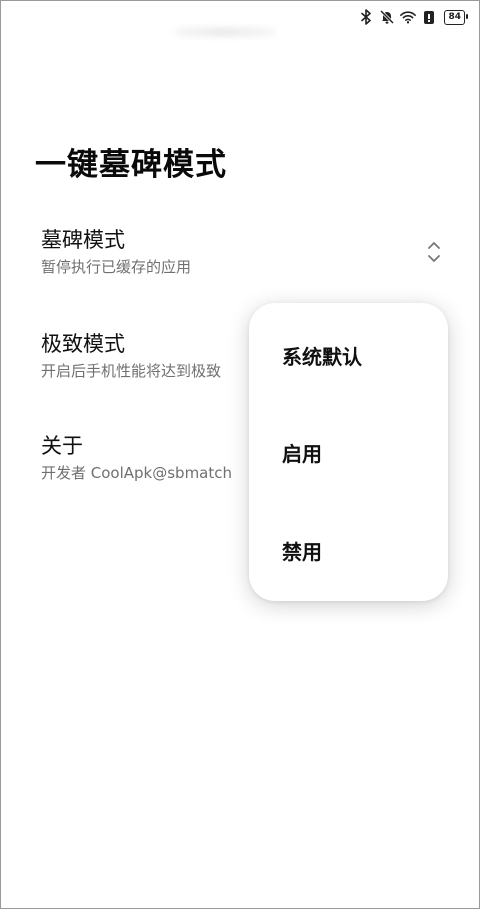 This screenshot has width=480, height=909. What do you see at coordinates (434, 252) in the screenshot?
I see `chevron-up-down-icon` at bounding box center [434, 252].